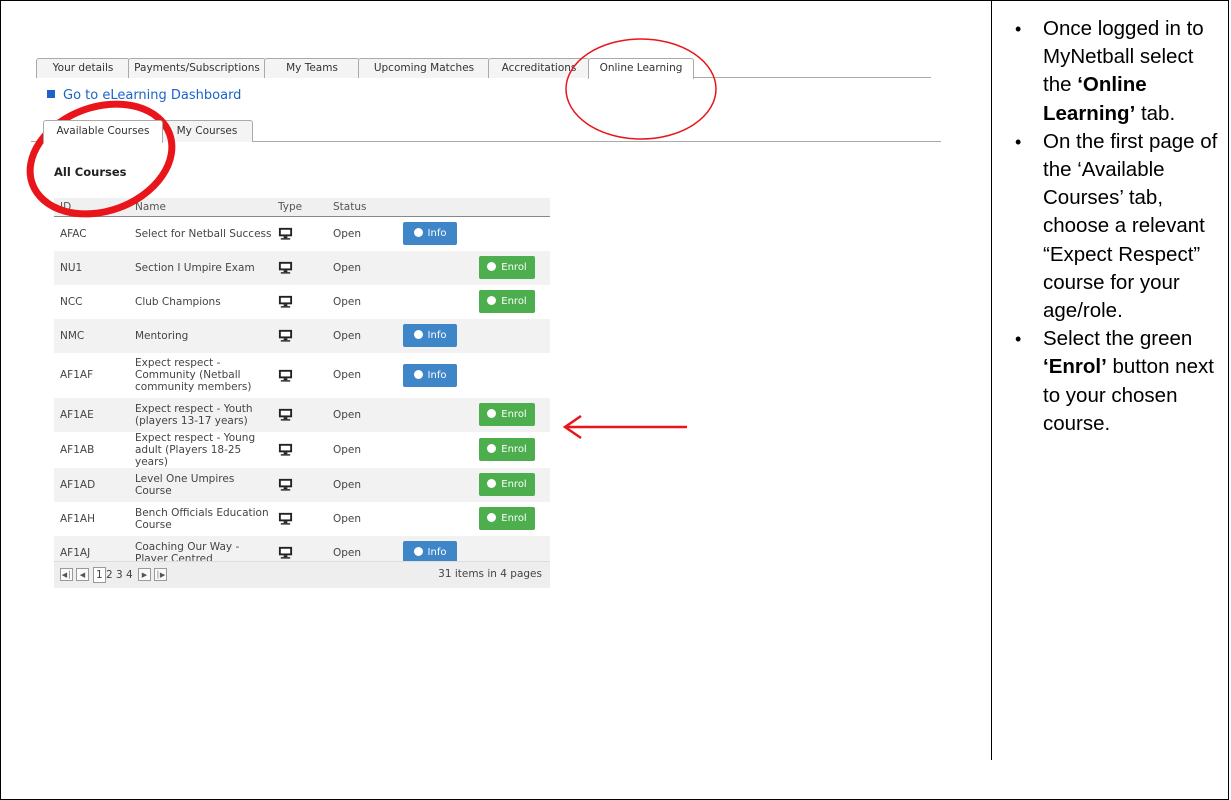  I want to click on page-4-link: 4, so click(129, 575).